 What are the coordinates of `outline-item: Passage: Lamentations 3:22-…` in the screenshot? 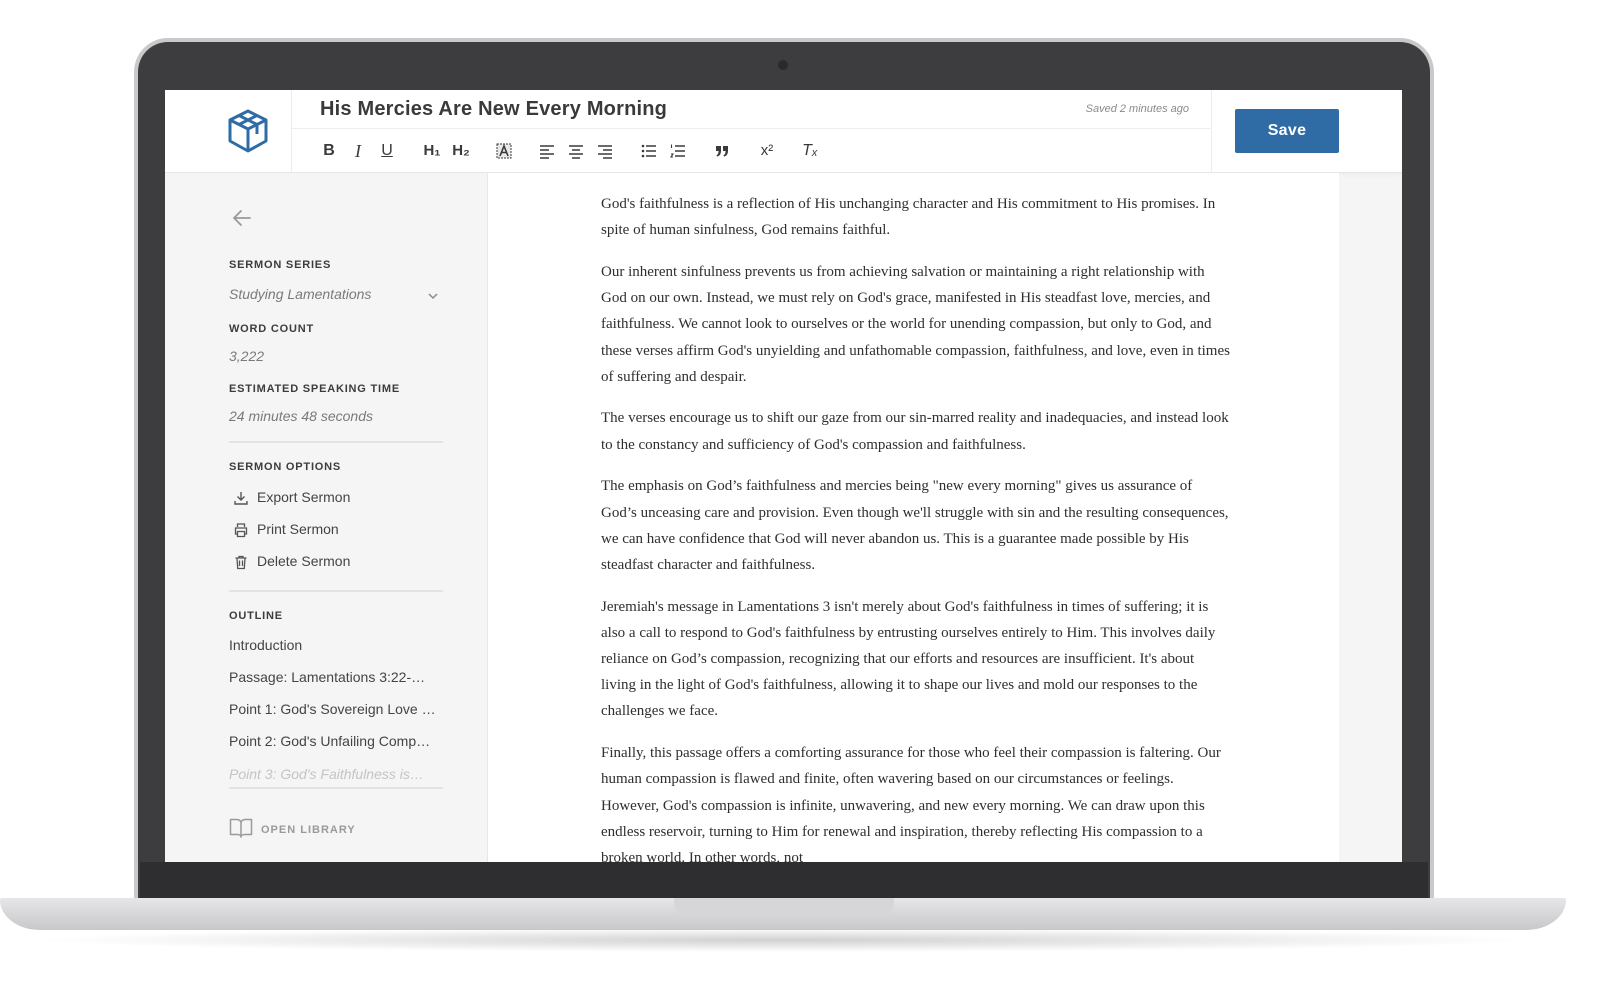 It's located at (336, 677).